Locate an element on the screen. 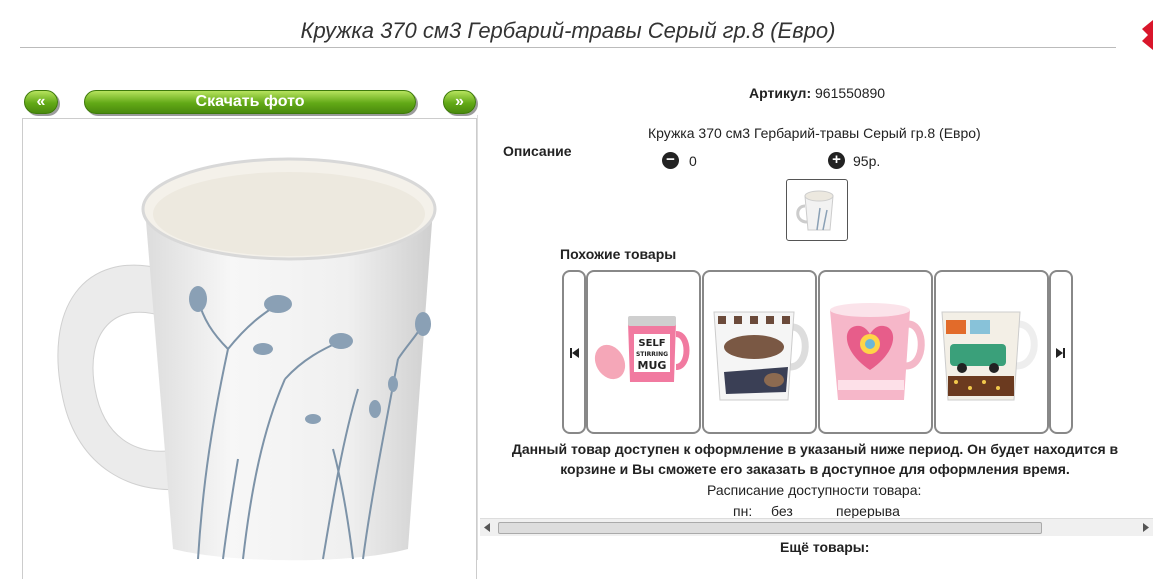 The width and height of the screenshot is (1153, 579). skip-forward-icon is located at coordinates (1060, 353).